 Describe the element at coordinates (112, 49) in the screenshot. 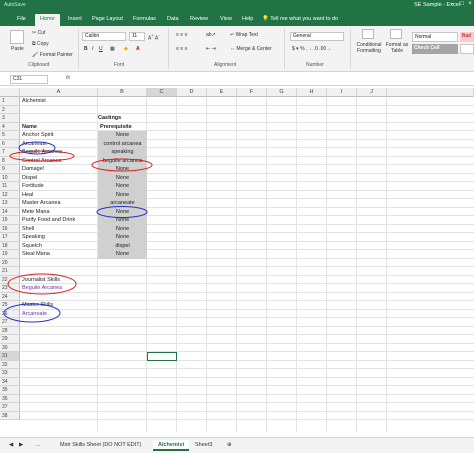

I see `borders-icon: ▦` at that location.